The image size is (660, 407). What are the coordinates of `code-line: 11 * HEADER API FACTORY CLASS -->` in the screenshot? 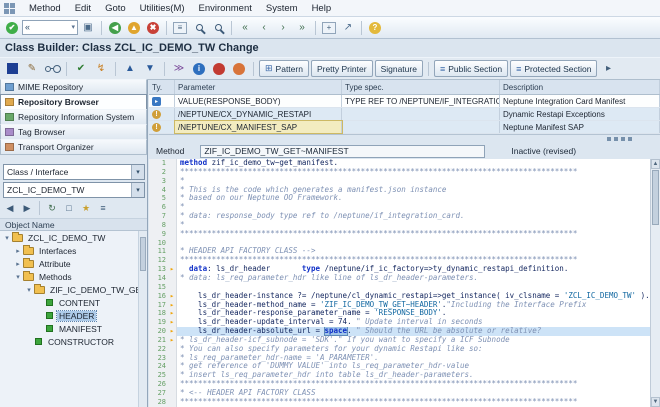 It's located at (404, 252).